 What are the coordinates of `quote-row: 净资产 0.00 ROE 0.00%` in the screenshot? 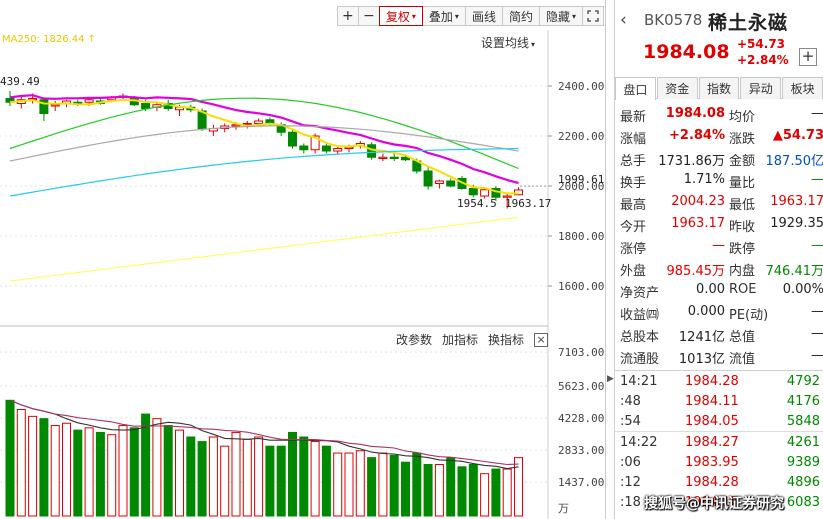 It's located at (719, 290).